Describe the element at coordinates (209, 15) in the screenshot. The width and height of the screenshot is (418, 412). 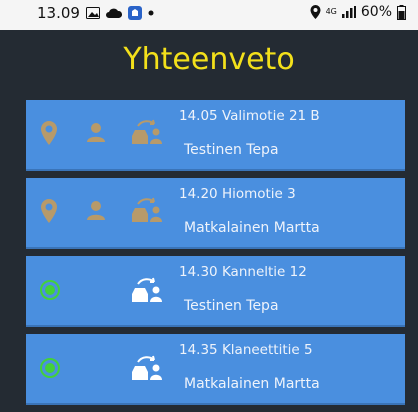
I see `status-bar: 13.09 4G 60%` at that location.